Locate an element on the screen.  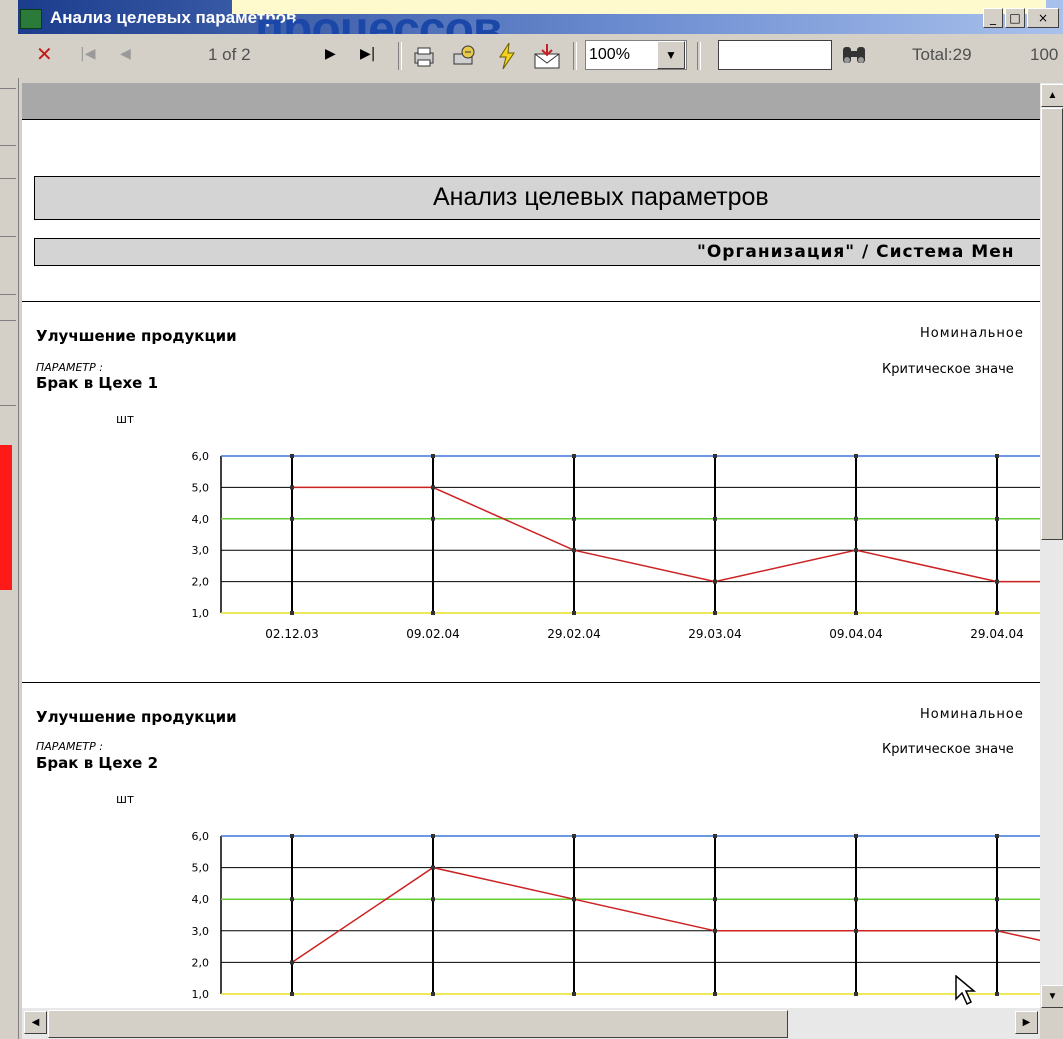
y-tick-label: 5,0 is located at coordinates (201, 868).